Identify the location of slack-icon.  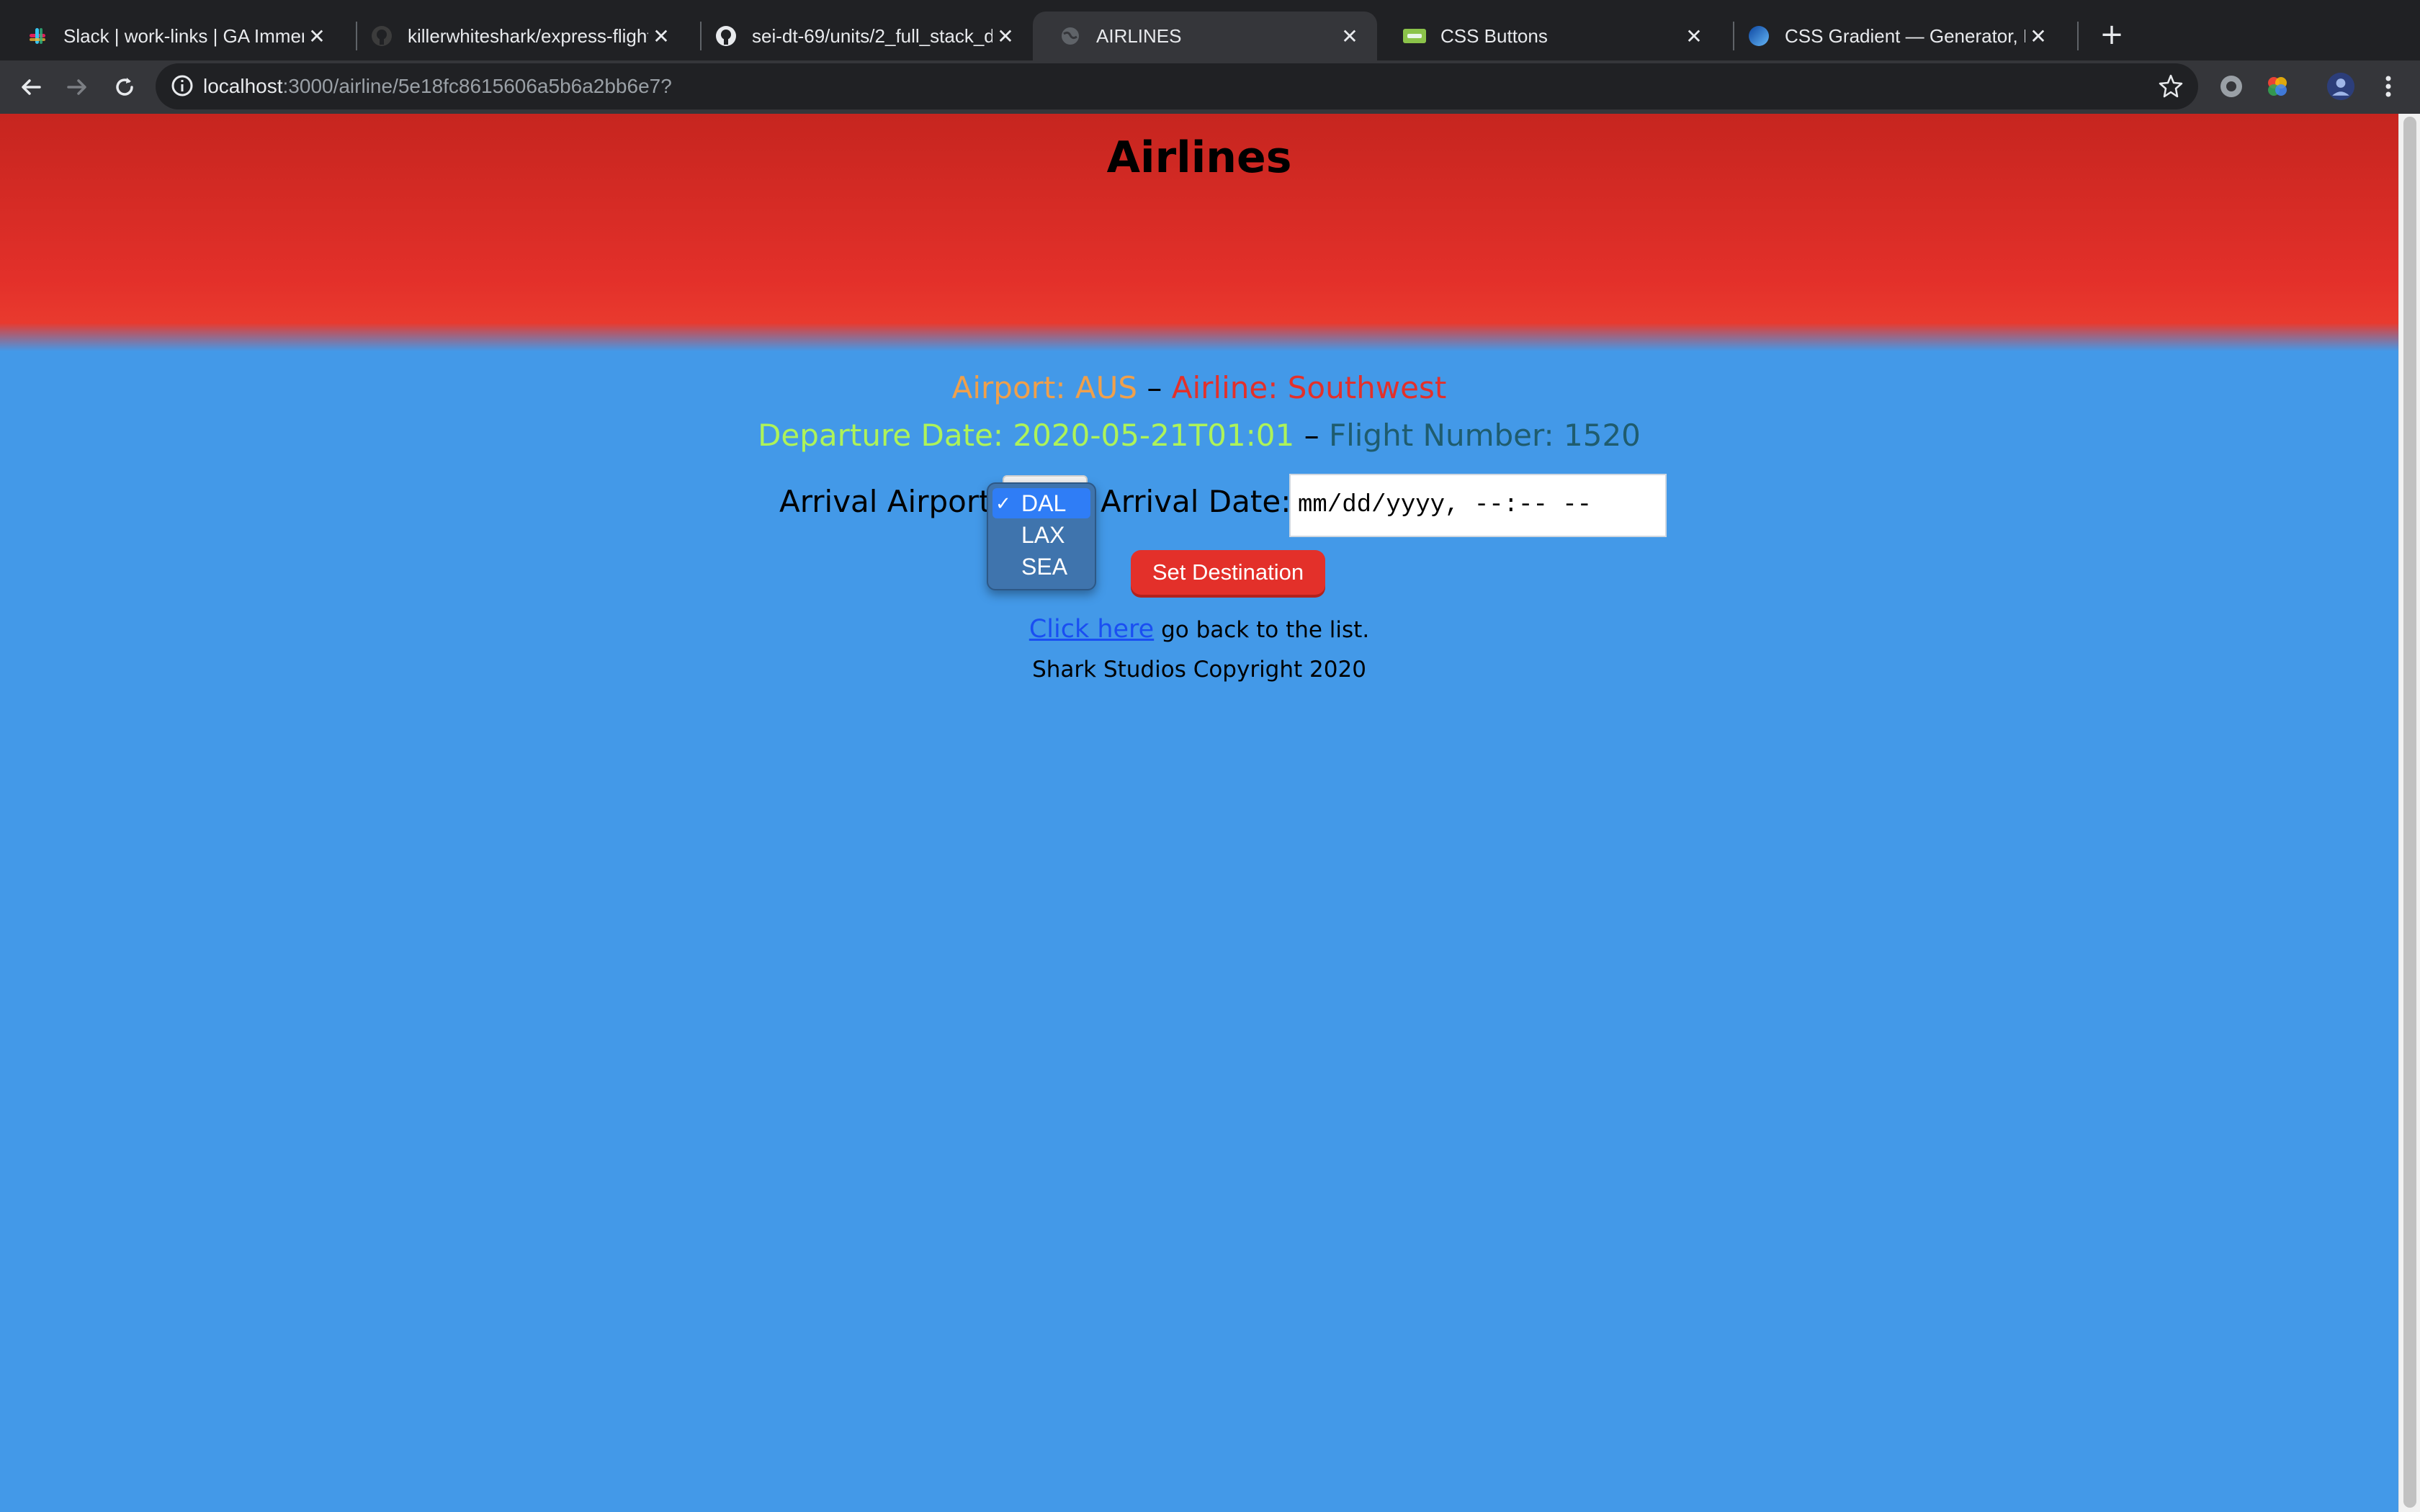
(37, 36).